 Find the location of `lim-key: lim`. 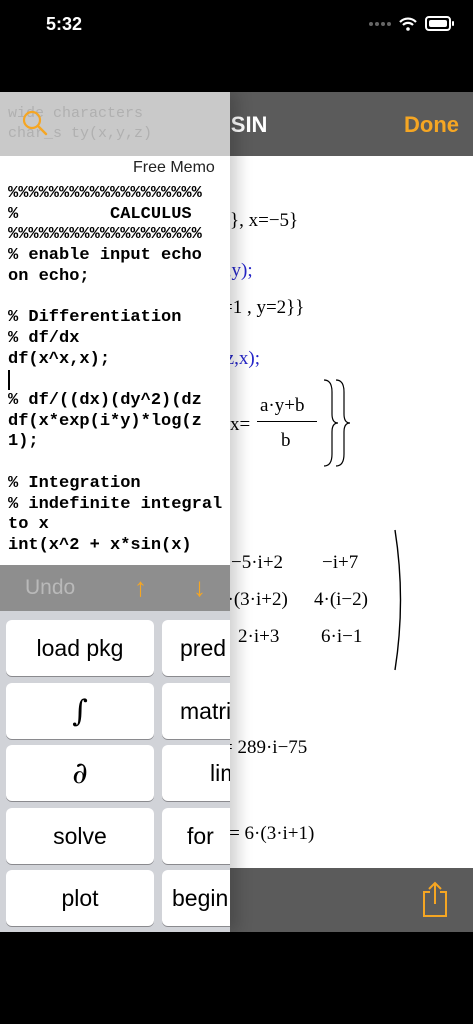

lim-key: lim is located at coordinates (196, 773).